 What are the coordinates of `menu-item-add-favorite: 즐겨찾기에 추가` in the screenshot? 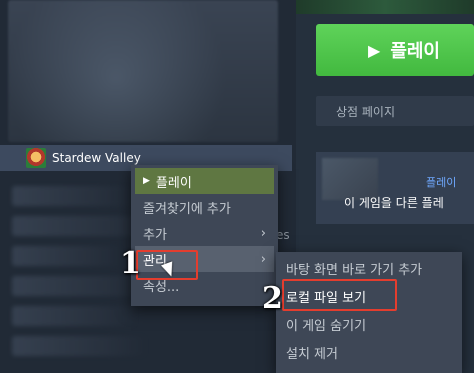 It's located at (204, 207).